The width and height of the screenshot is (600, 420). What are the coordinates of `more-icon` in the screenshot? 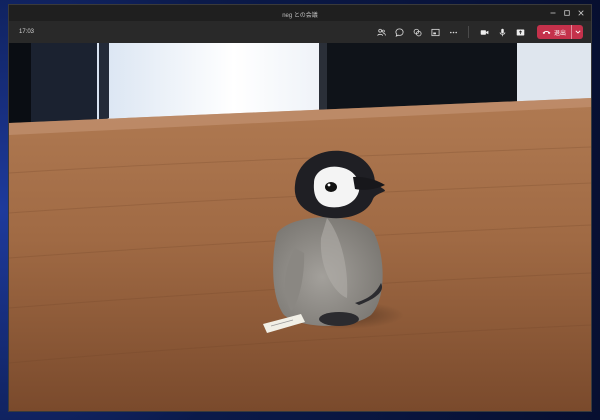 It's located at (454, 32).